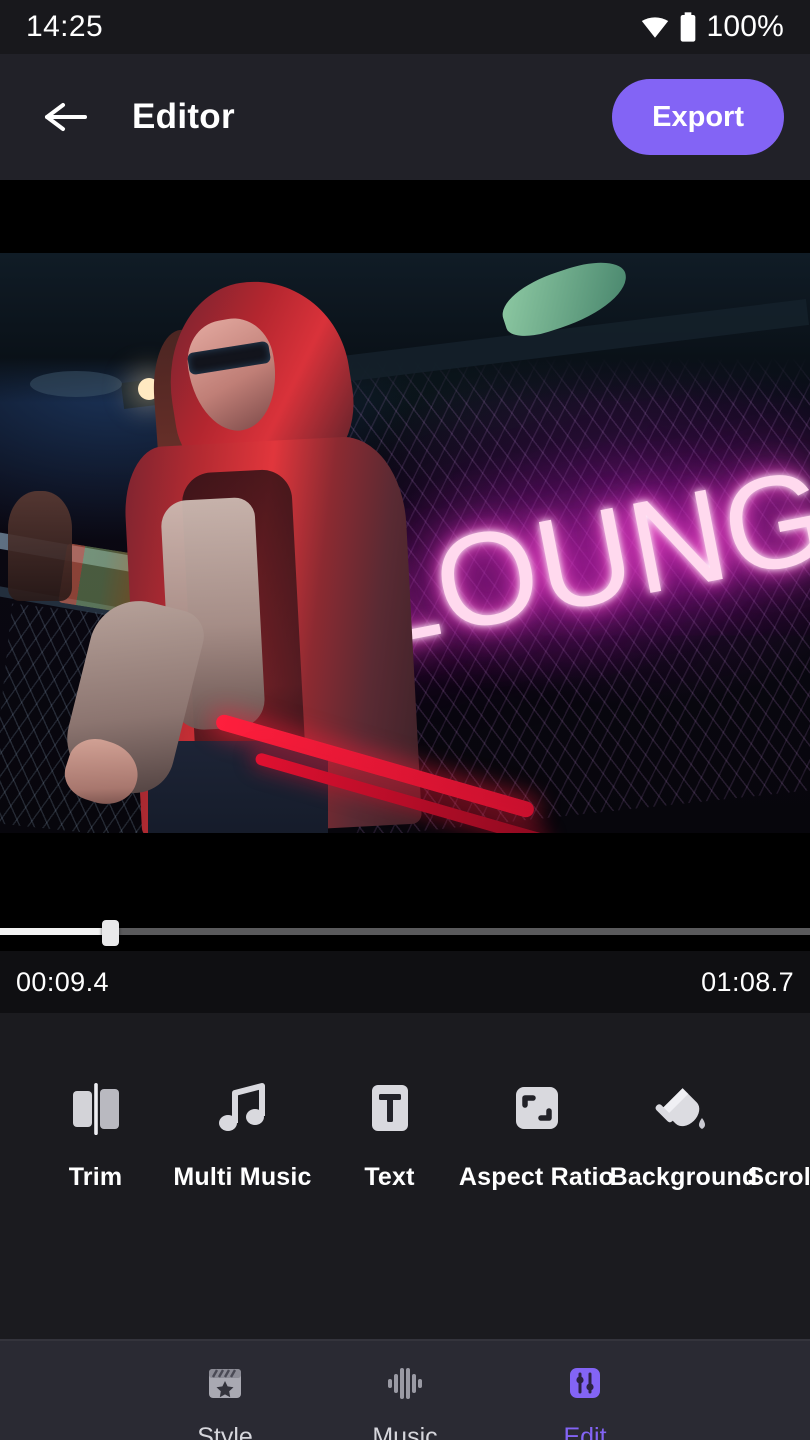  Describe the element at coordinates (655, 27) in the screenshot. I see `wifi-icon` at that location.